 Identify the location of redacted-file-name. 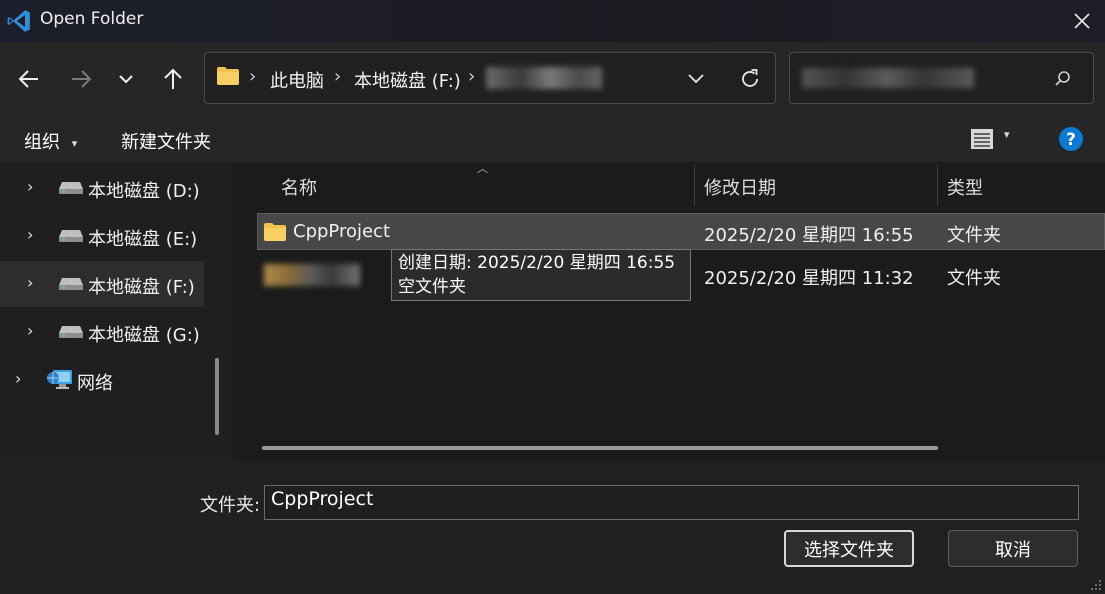
(312, 275).